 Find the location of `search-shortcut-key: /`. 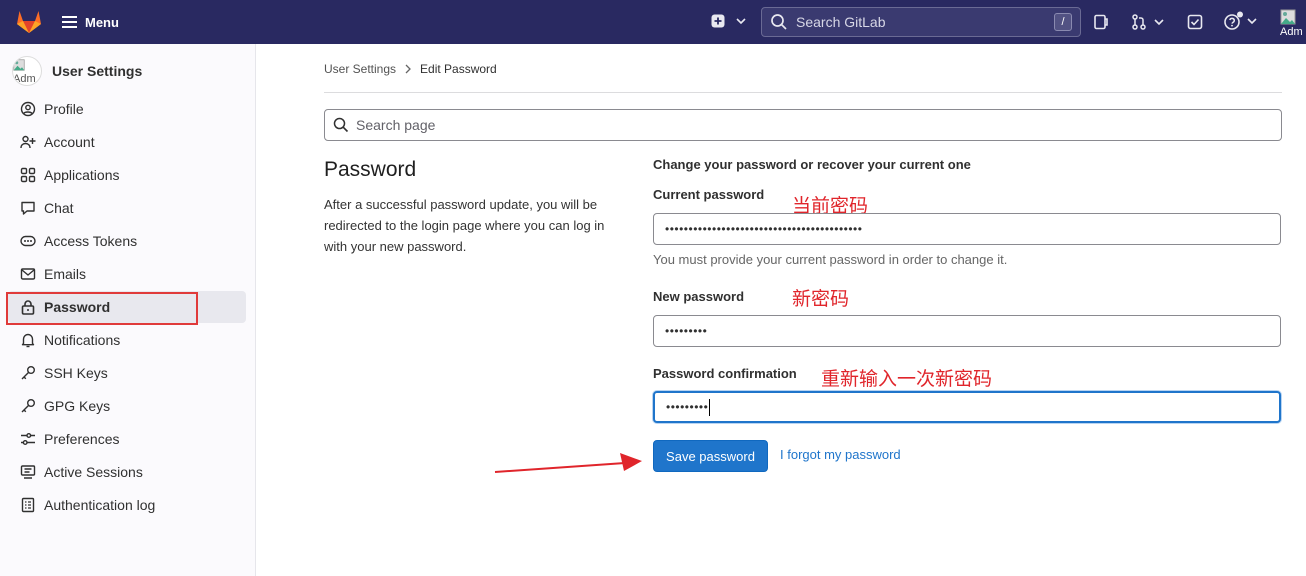

search-shortcut-key: / is located at coordinates (1063, 22).